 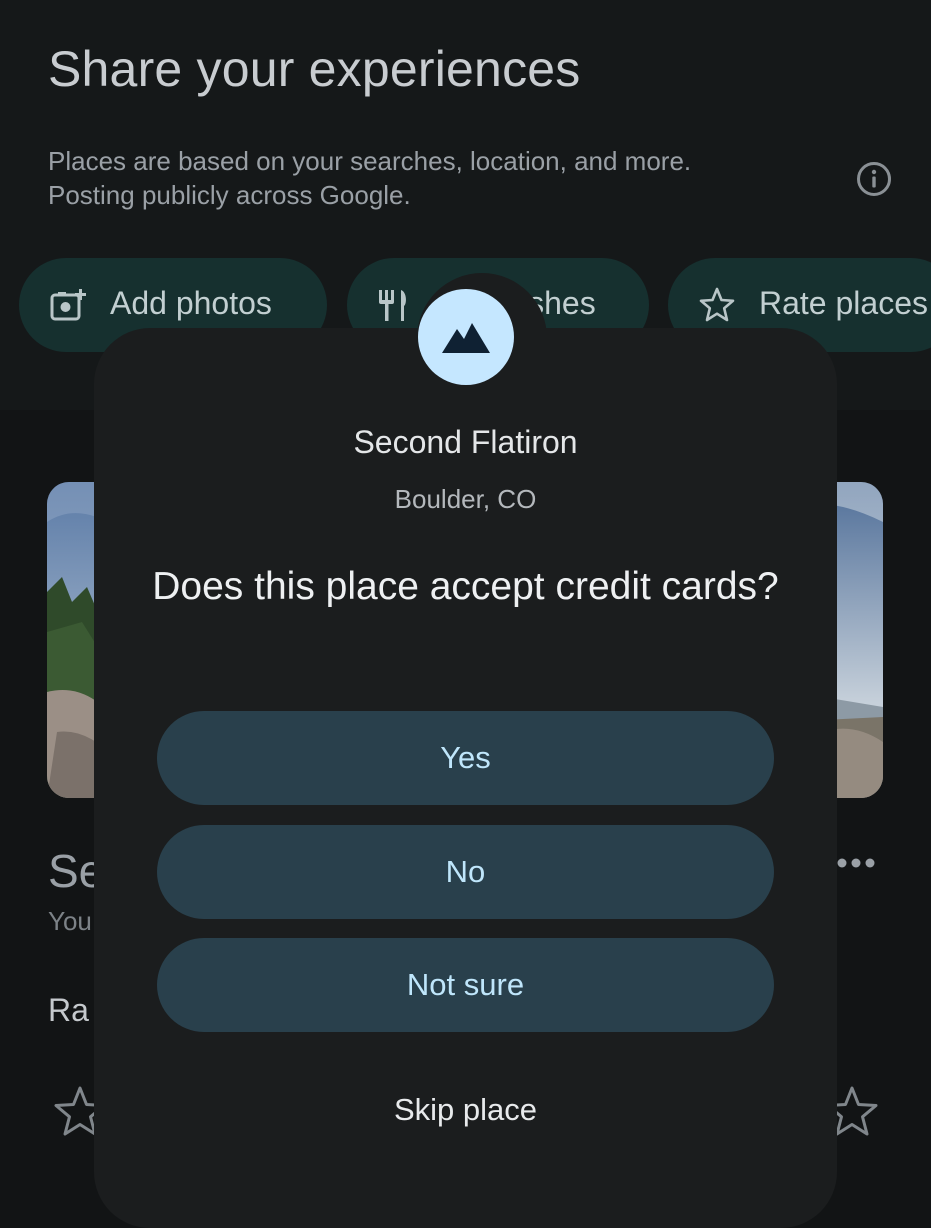 I want to click on place-badge, so click(x=466, y=337).